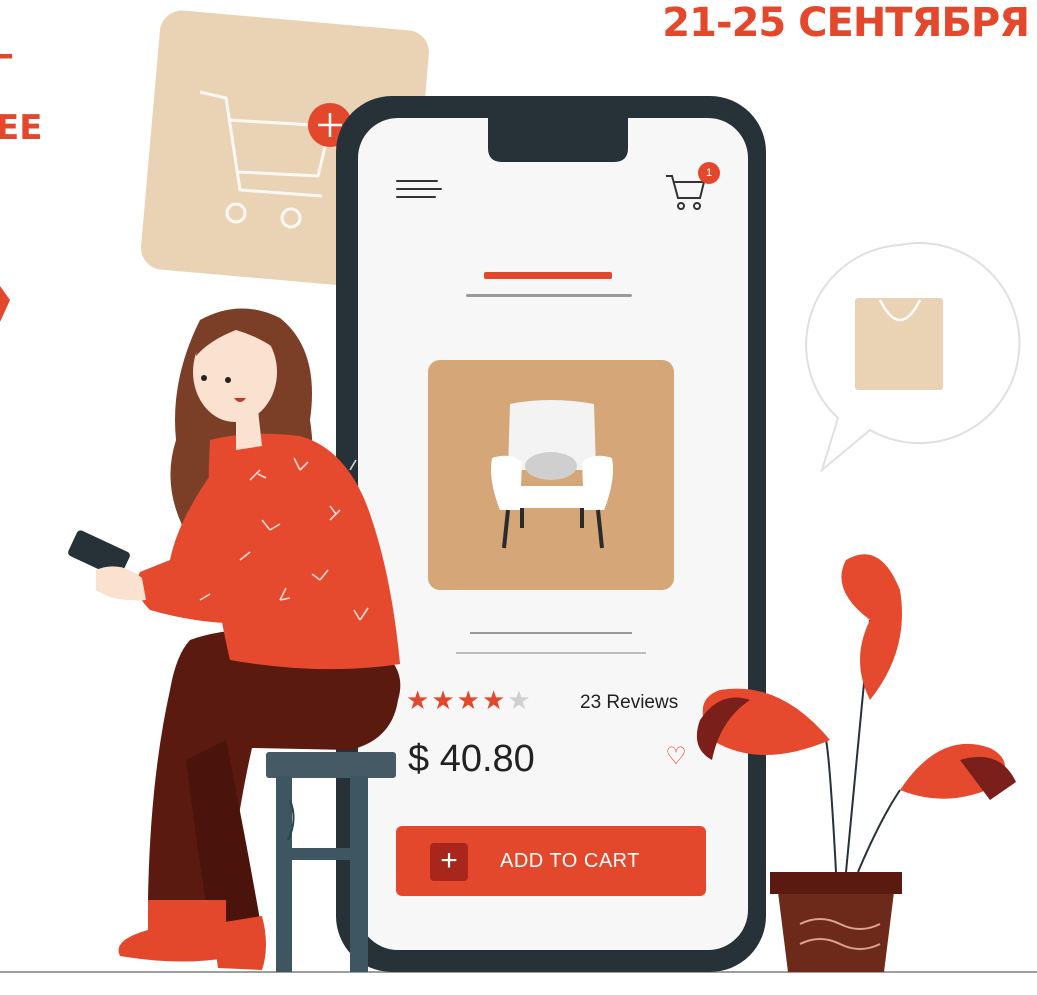 This screenshot has height=995, width=1037. What do you see at coordinates (5, 304) in the screenshot?
I see `chevron-right-icon` at bounding box center [5, 304].